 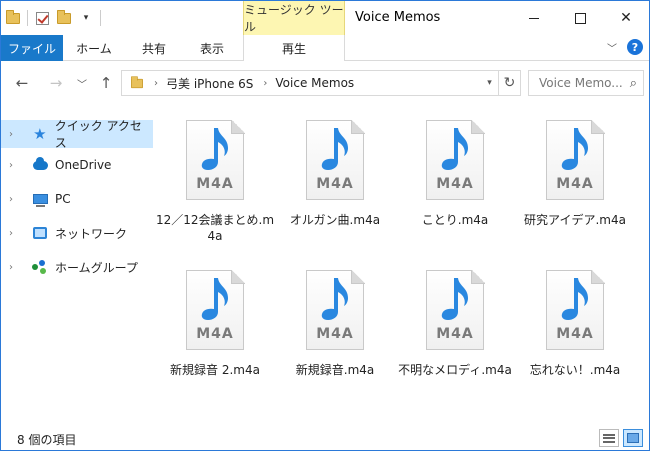 I want to click on forward-arrow-icon: →, so click(x=56, y=83).